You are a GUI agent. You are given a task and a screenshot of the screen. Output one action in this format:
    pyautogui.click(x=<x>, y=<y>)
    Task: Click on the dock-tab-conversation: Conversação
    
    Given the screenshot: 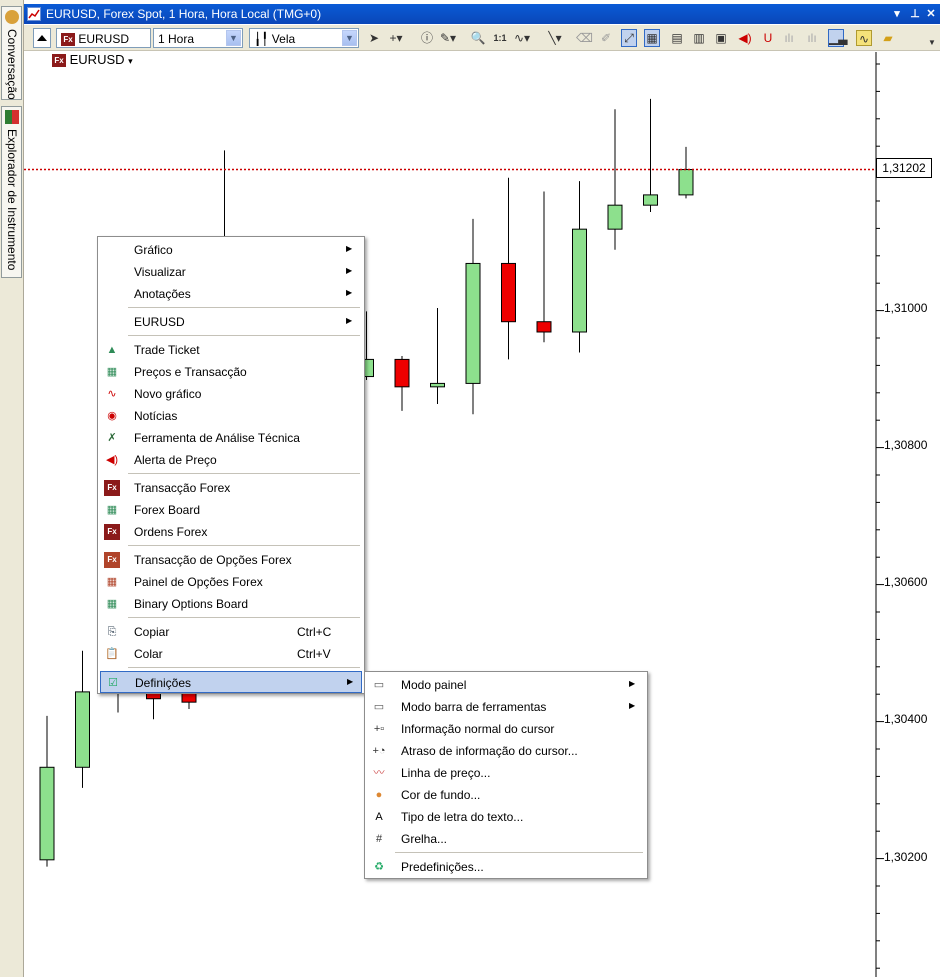 What is the action you would take?
    pyautogui.click(x=11, y=53)
    